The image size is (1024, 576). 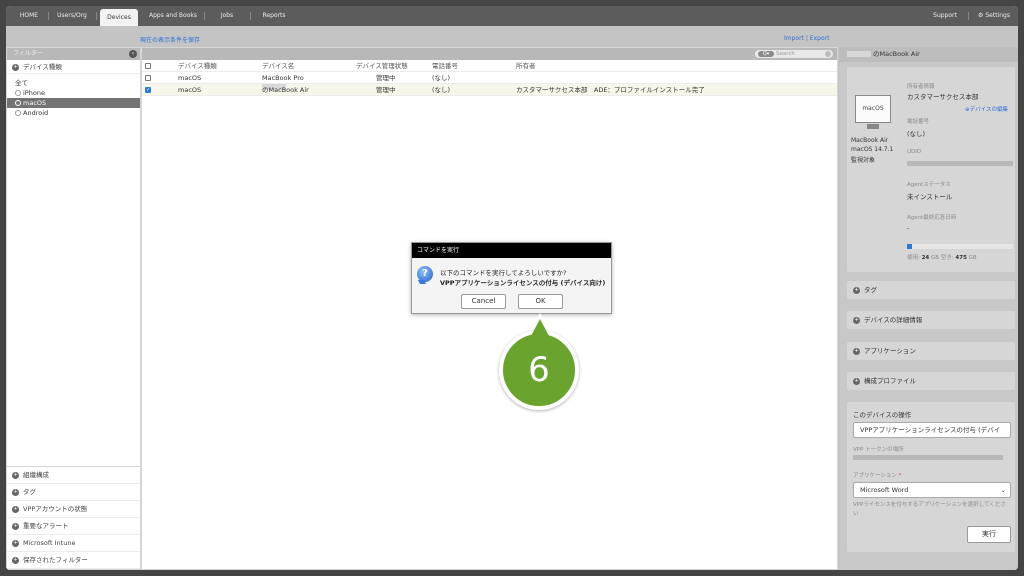 What do you see at coordinates (18, 113) in the screenshot?
I see `radio-icon: o` at bounding box center [18, 113].